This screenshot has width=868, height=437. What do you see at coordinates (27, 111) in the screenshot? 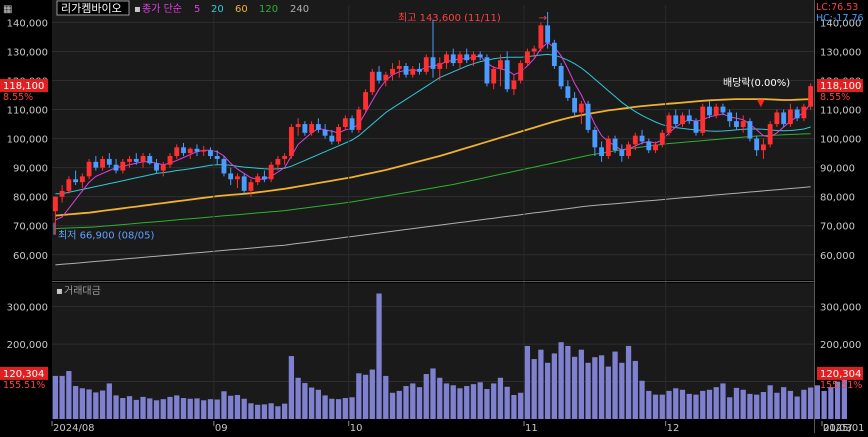
I see `price-tick-label: 110,000` at bounding box center [27, 111].